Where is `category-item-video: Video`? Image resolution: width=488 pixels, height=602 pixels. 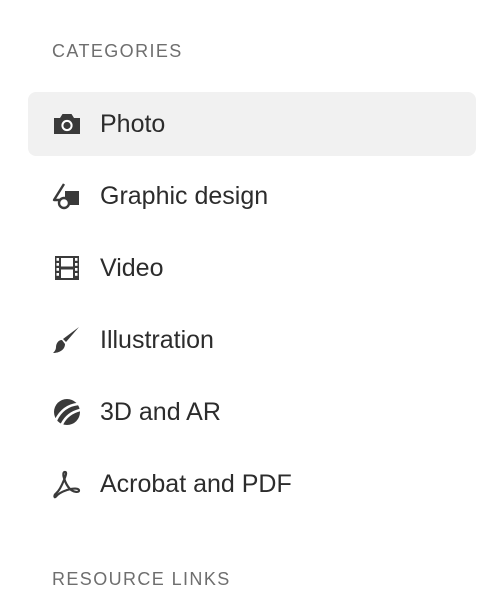 category-item-video: Video is located at coordinates (252, 268).